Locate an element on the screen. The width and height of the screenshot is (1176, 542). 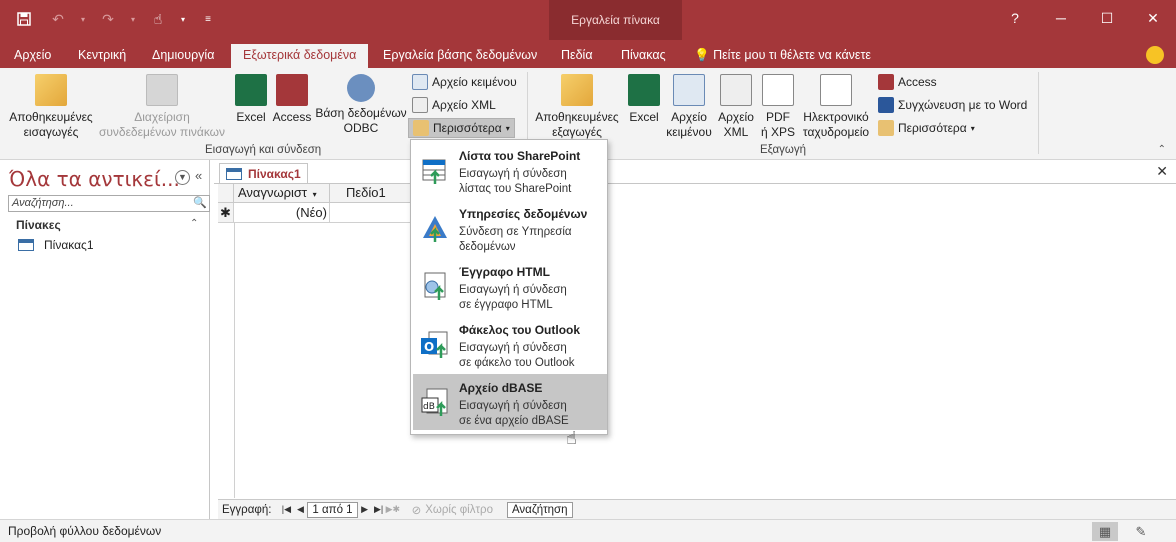
minimize-button: ─ is located at coordinates (1061, 18).